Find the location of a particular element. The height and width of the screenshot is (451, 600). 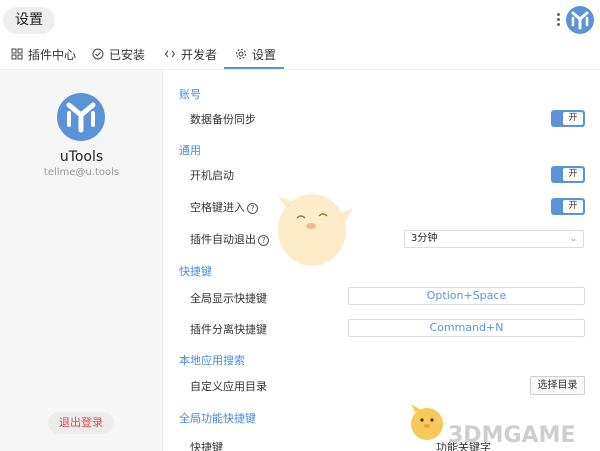

mascot-small-image is located at coordinates (427, 422).